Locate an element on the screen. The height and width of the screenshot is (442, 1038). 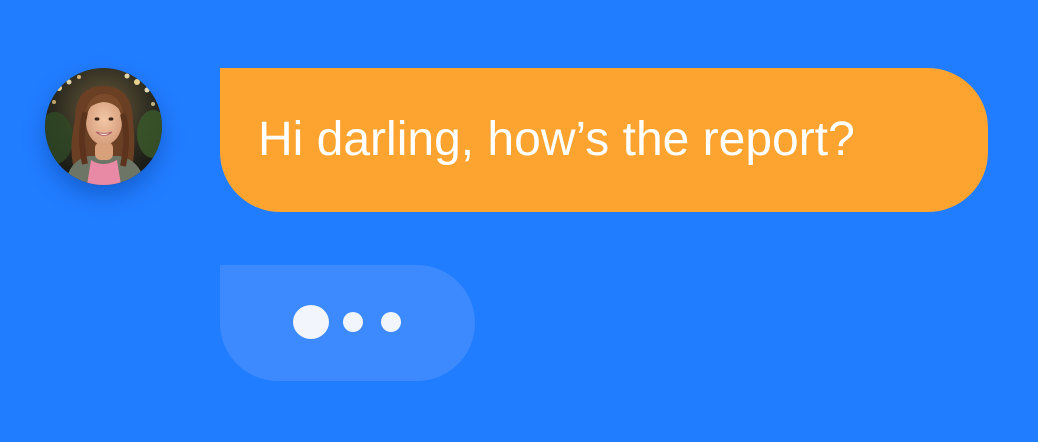
message-text: Hi darling, how’s the report? is located at coordinates (556, 139).